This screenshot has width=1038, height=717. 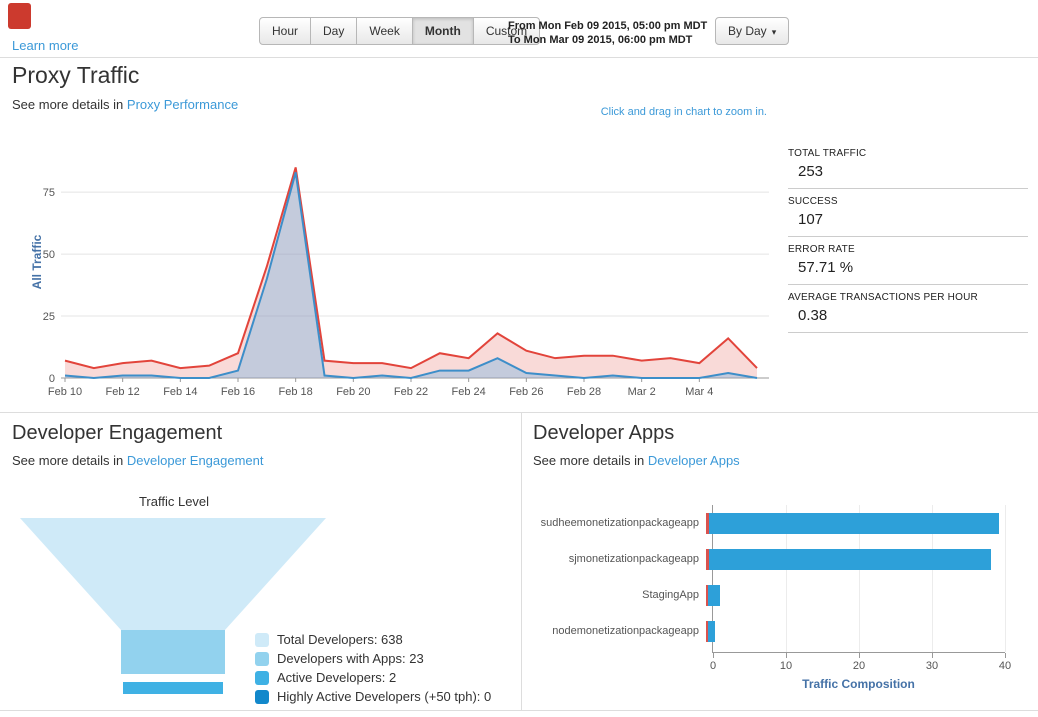 What do you see at coordinates (45, 45) in the screenshot?
I see `learn-more-link: Learn more` at bounding box center [45, 45].